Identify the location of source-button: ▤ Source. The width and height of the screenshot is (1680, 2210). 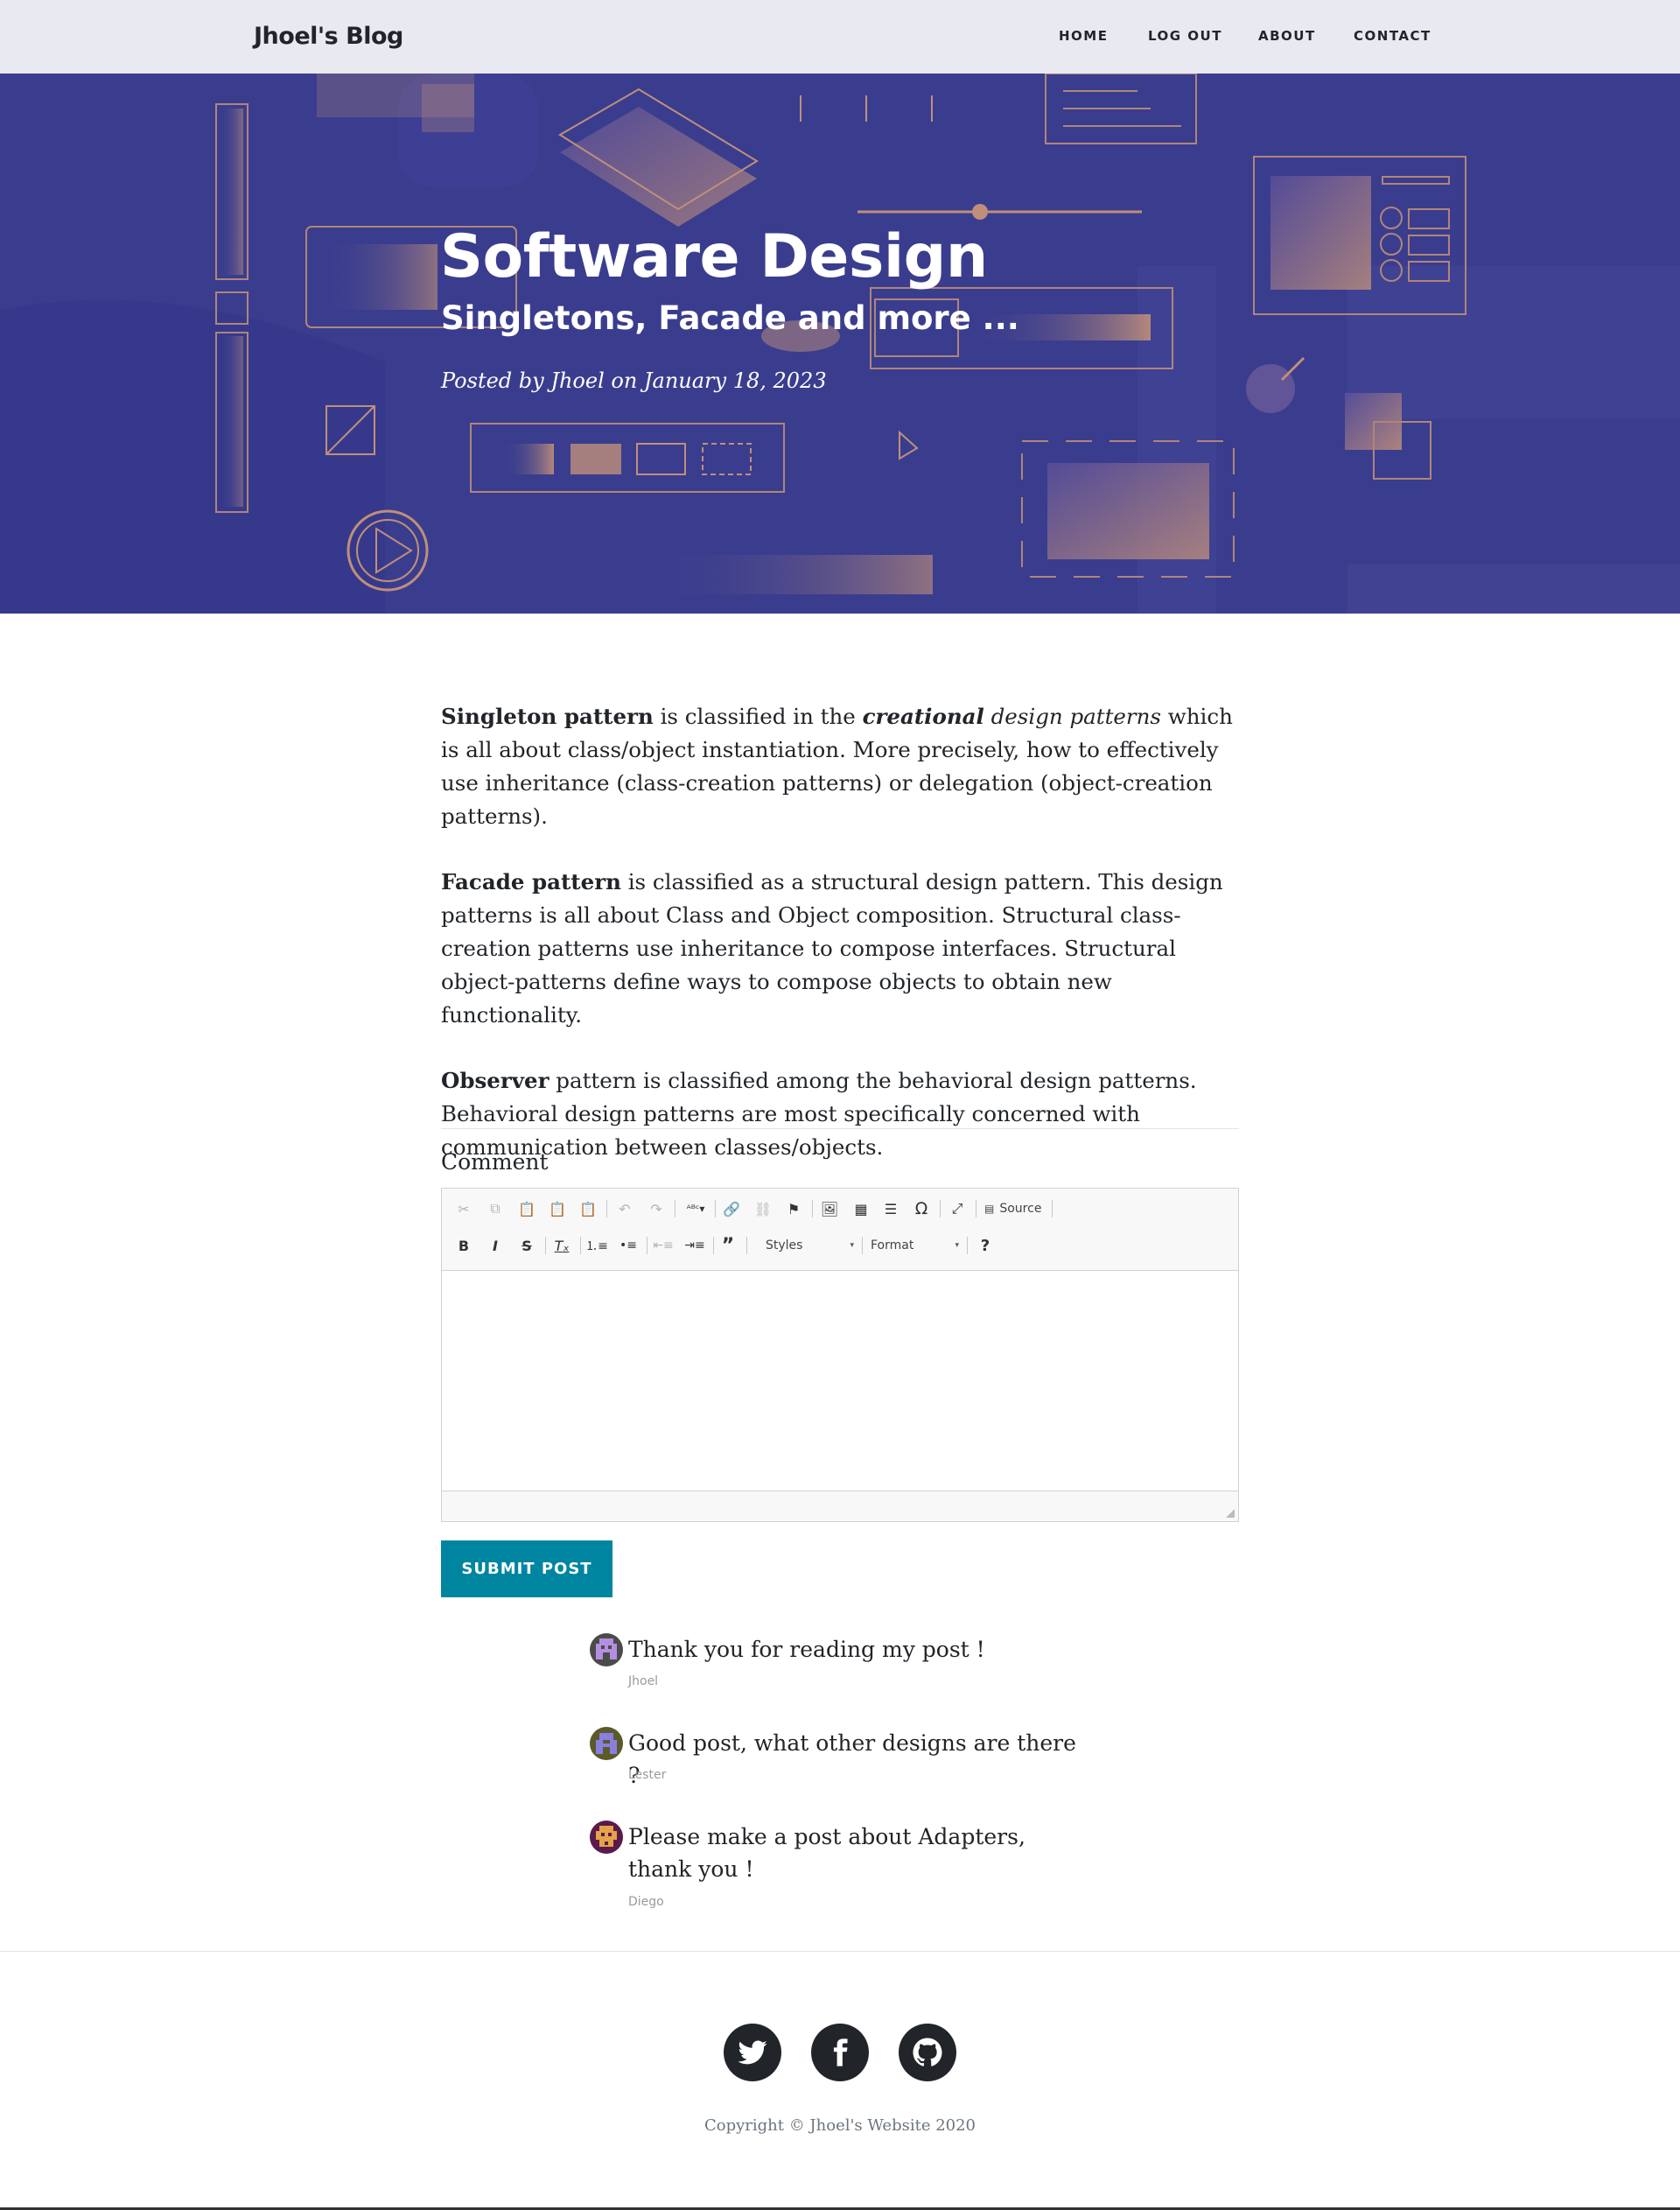
(1015, 1208).